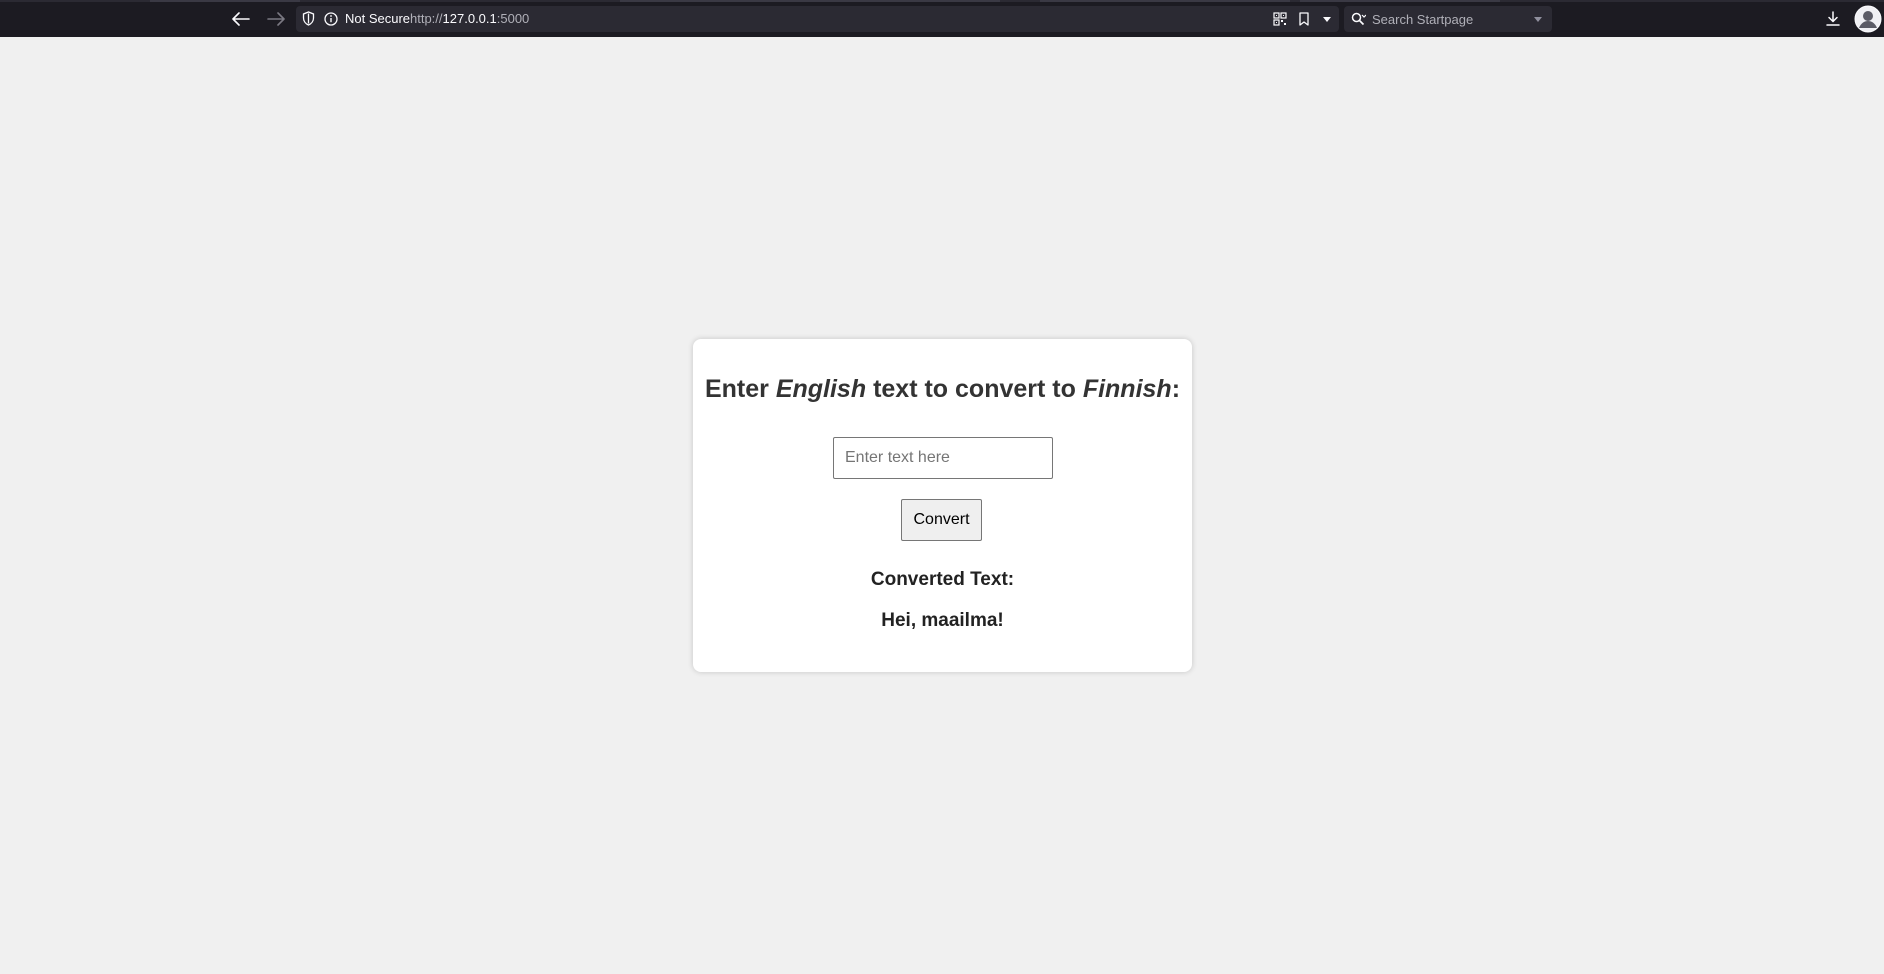  I want to click on forward-arrow-icon, so click(276, 19).